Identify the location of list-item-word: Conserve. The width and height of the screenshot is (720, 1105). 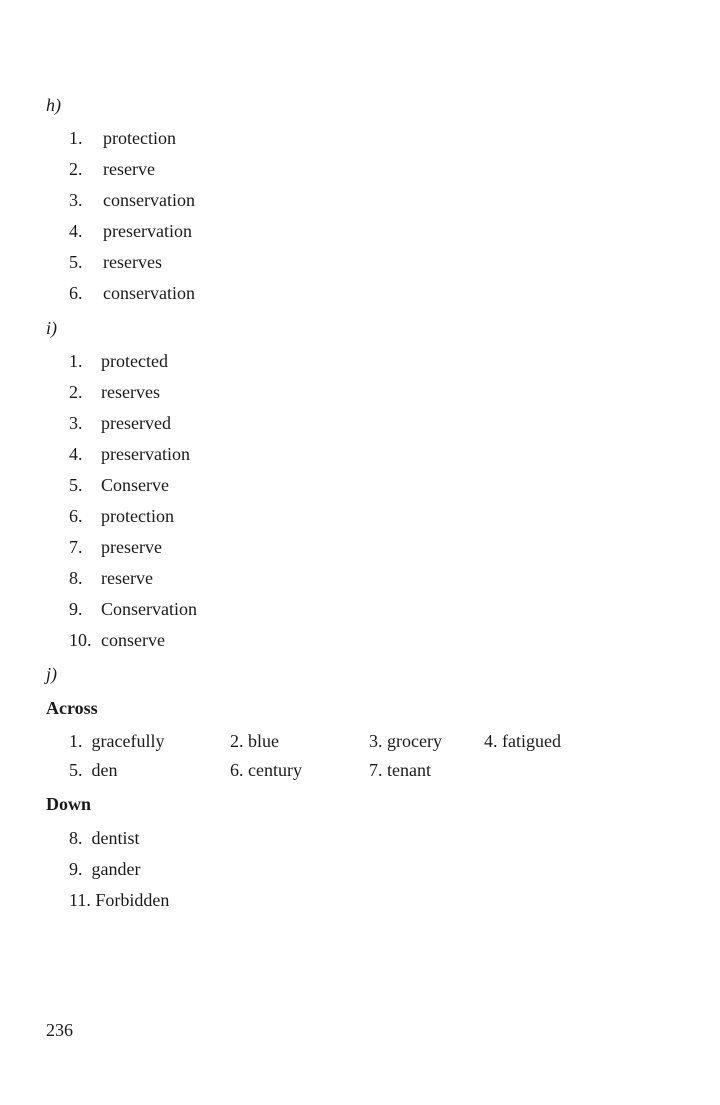
(135, 485).